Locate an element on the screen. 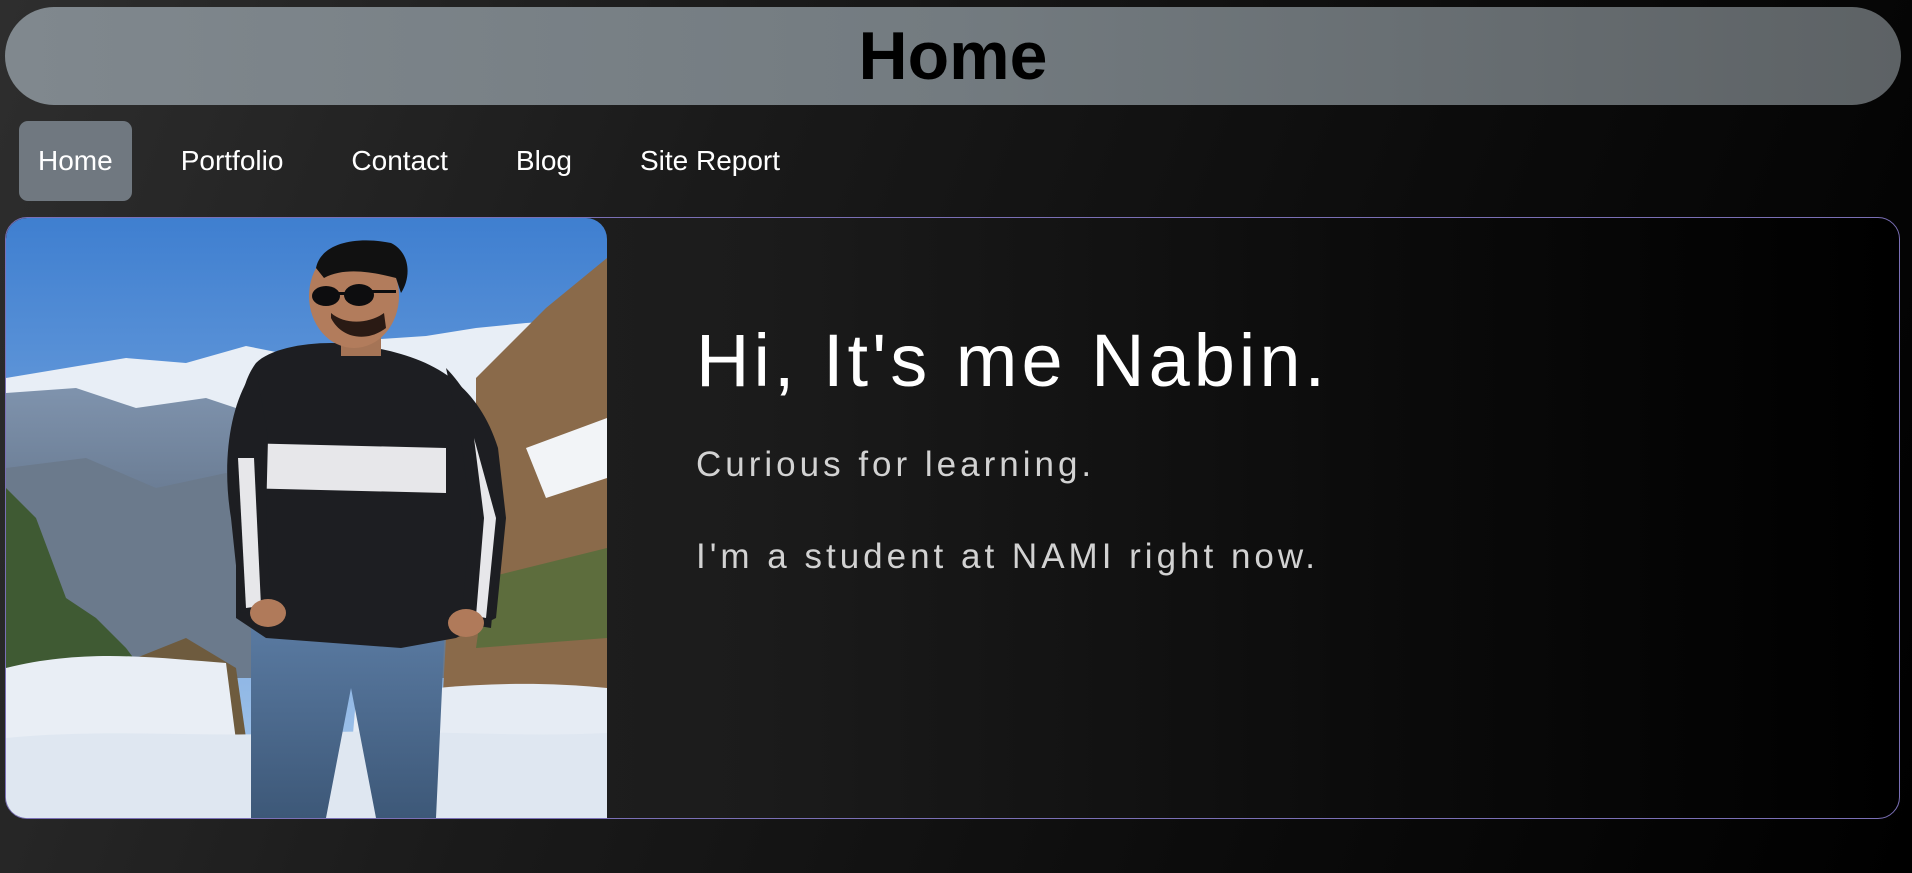  intro-heading: Hi, It's me Nabin. is located at coordinates (1013, 360).